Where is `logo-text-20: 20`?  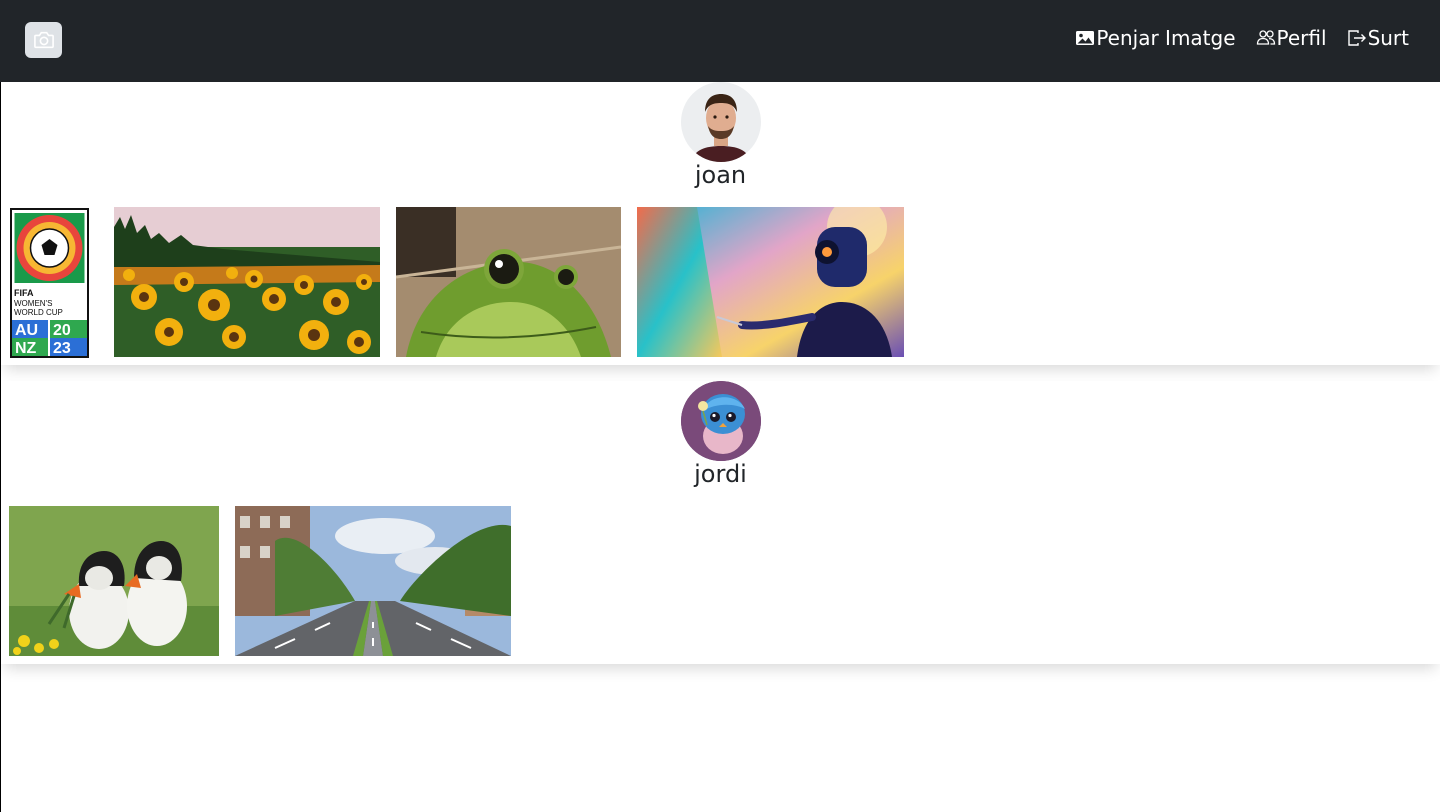 logo-text-20: 20 is located at coordinates (62, 330).